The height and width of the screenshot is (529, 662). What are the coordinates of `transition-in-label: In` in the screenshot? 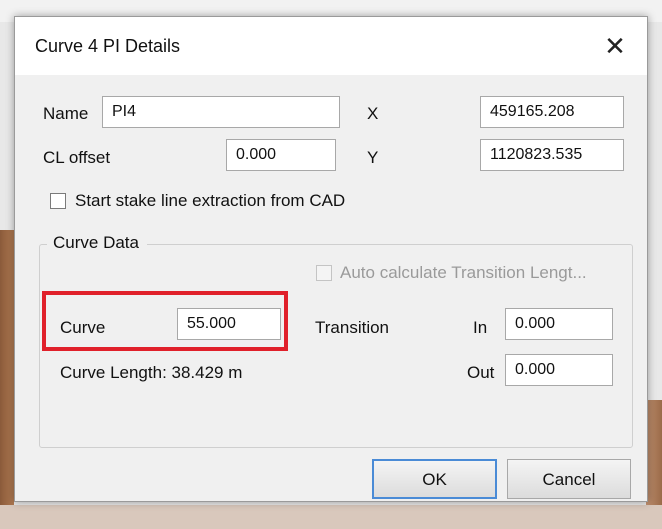 It's located at (480, 327).